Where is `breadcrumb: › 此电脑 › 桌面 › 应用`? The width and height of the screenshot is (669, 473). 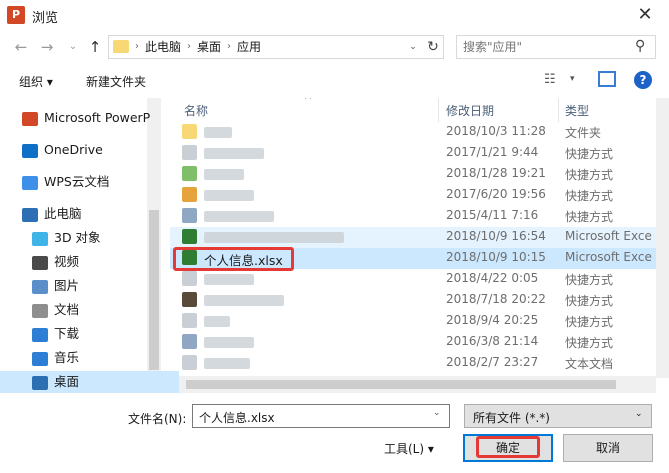
breadcrumb: › 此电脑 › 桌面 › 应用 is located at coordinates (198, 47).